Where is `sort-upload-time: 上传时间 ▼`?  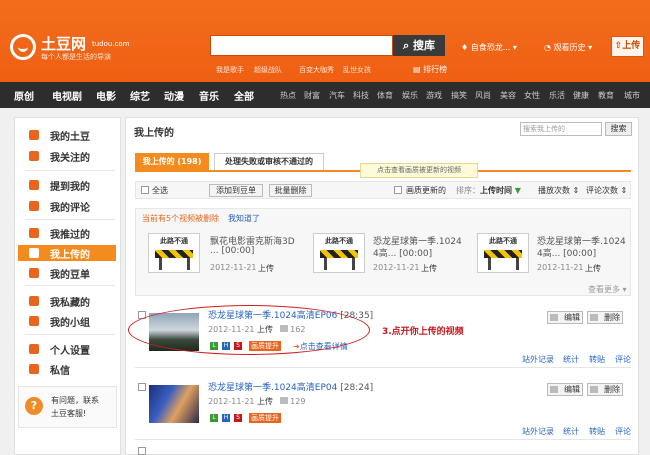
sort-upload-time: 上传时间 ▼ is located at coordinates (500, 190).